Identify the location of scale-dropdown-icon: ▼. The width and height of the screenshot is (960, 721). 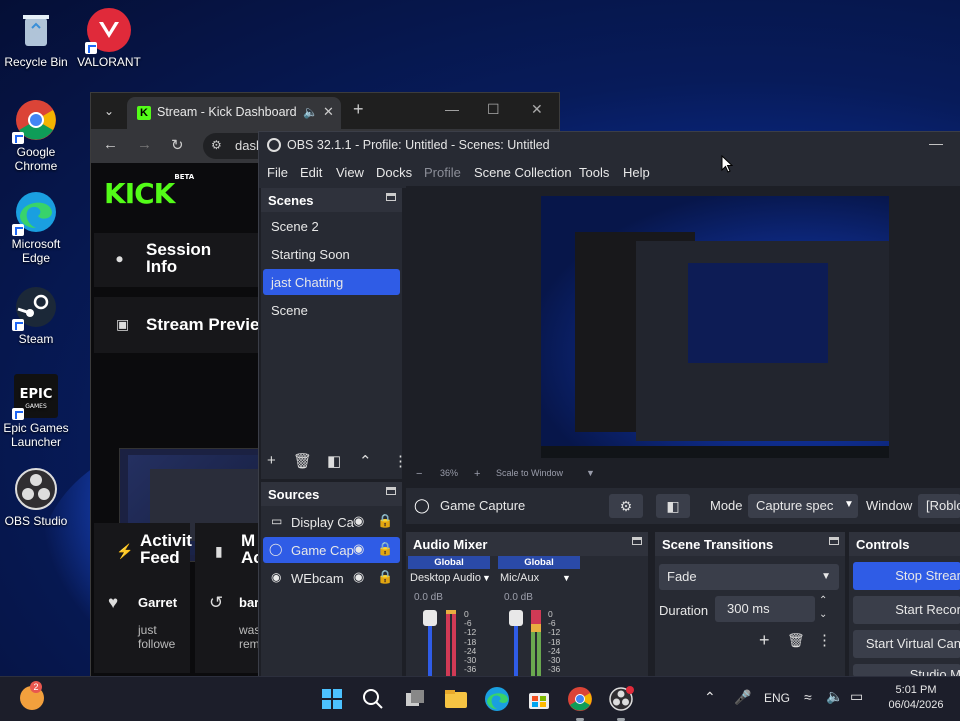
(590, 473).